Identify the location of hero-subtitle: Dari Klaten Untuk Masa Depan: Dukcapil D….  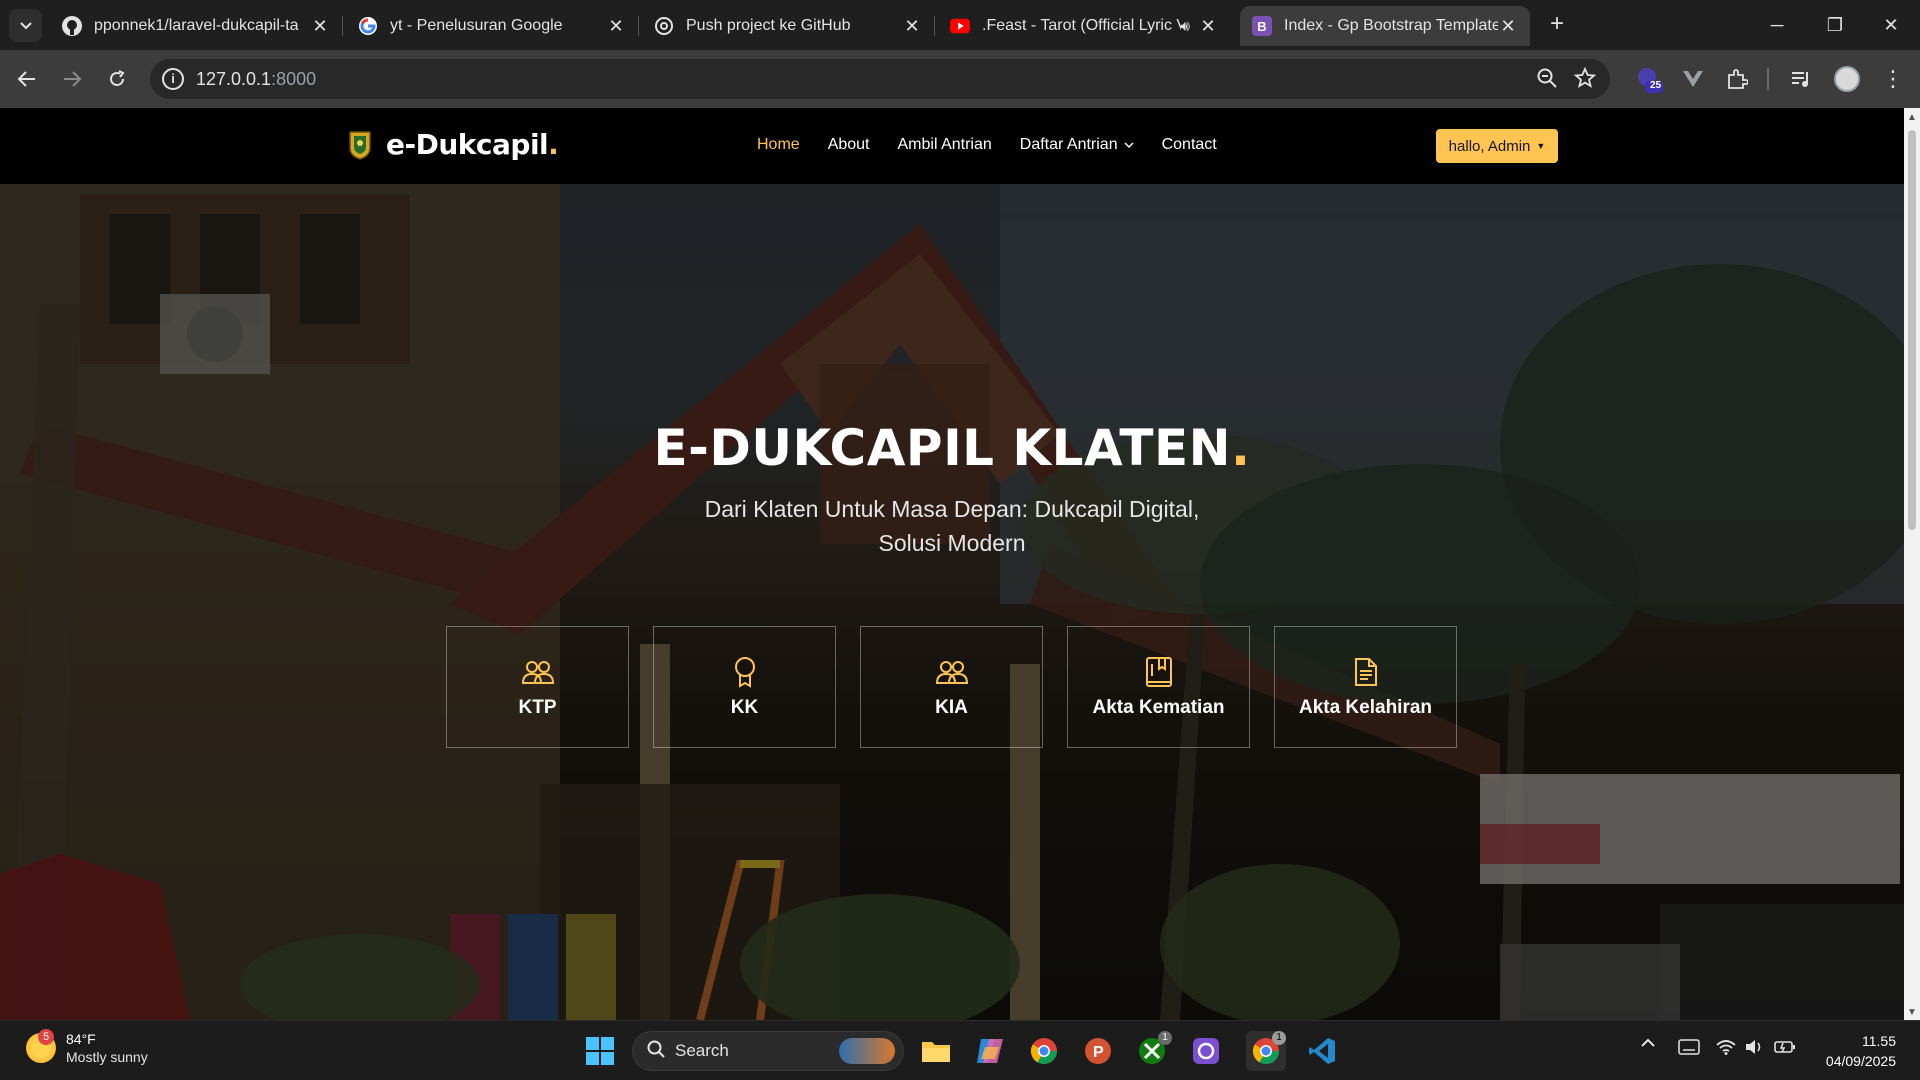
(952, 526).